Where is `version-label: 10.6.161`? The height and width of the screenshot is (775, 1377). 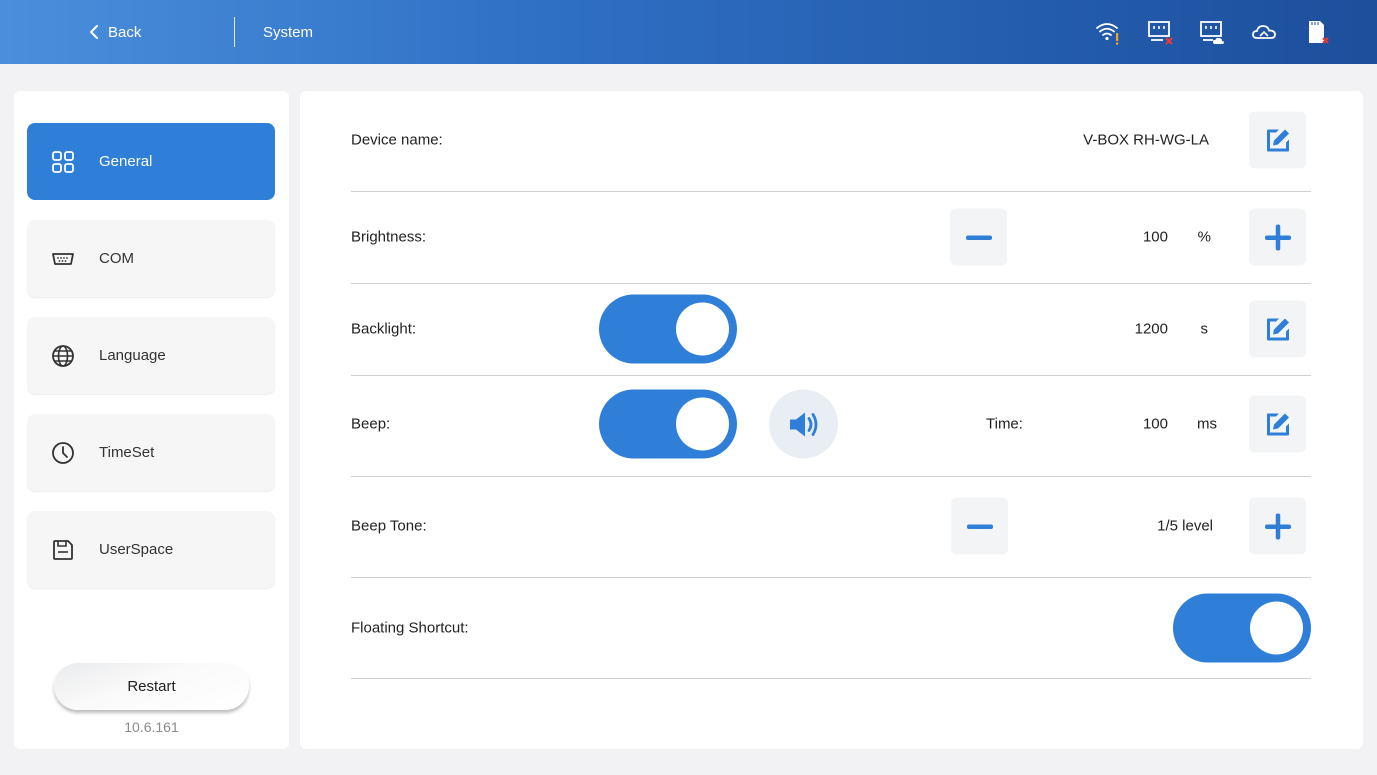 version-label: 10.6.161 is located at coordinates (151, 727).